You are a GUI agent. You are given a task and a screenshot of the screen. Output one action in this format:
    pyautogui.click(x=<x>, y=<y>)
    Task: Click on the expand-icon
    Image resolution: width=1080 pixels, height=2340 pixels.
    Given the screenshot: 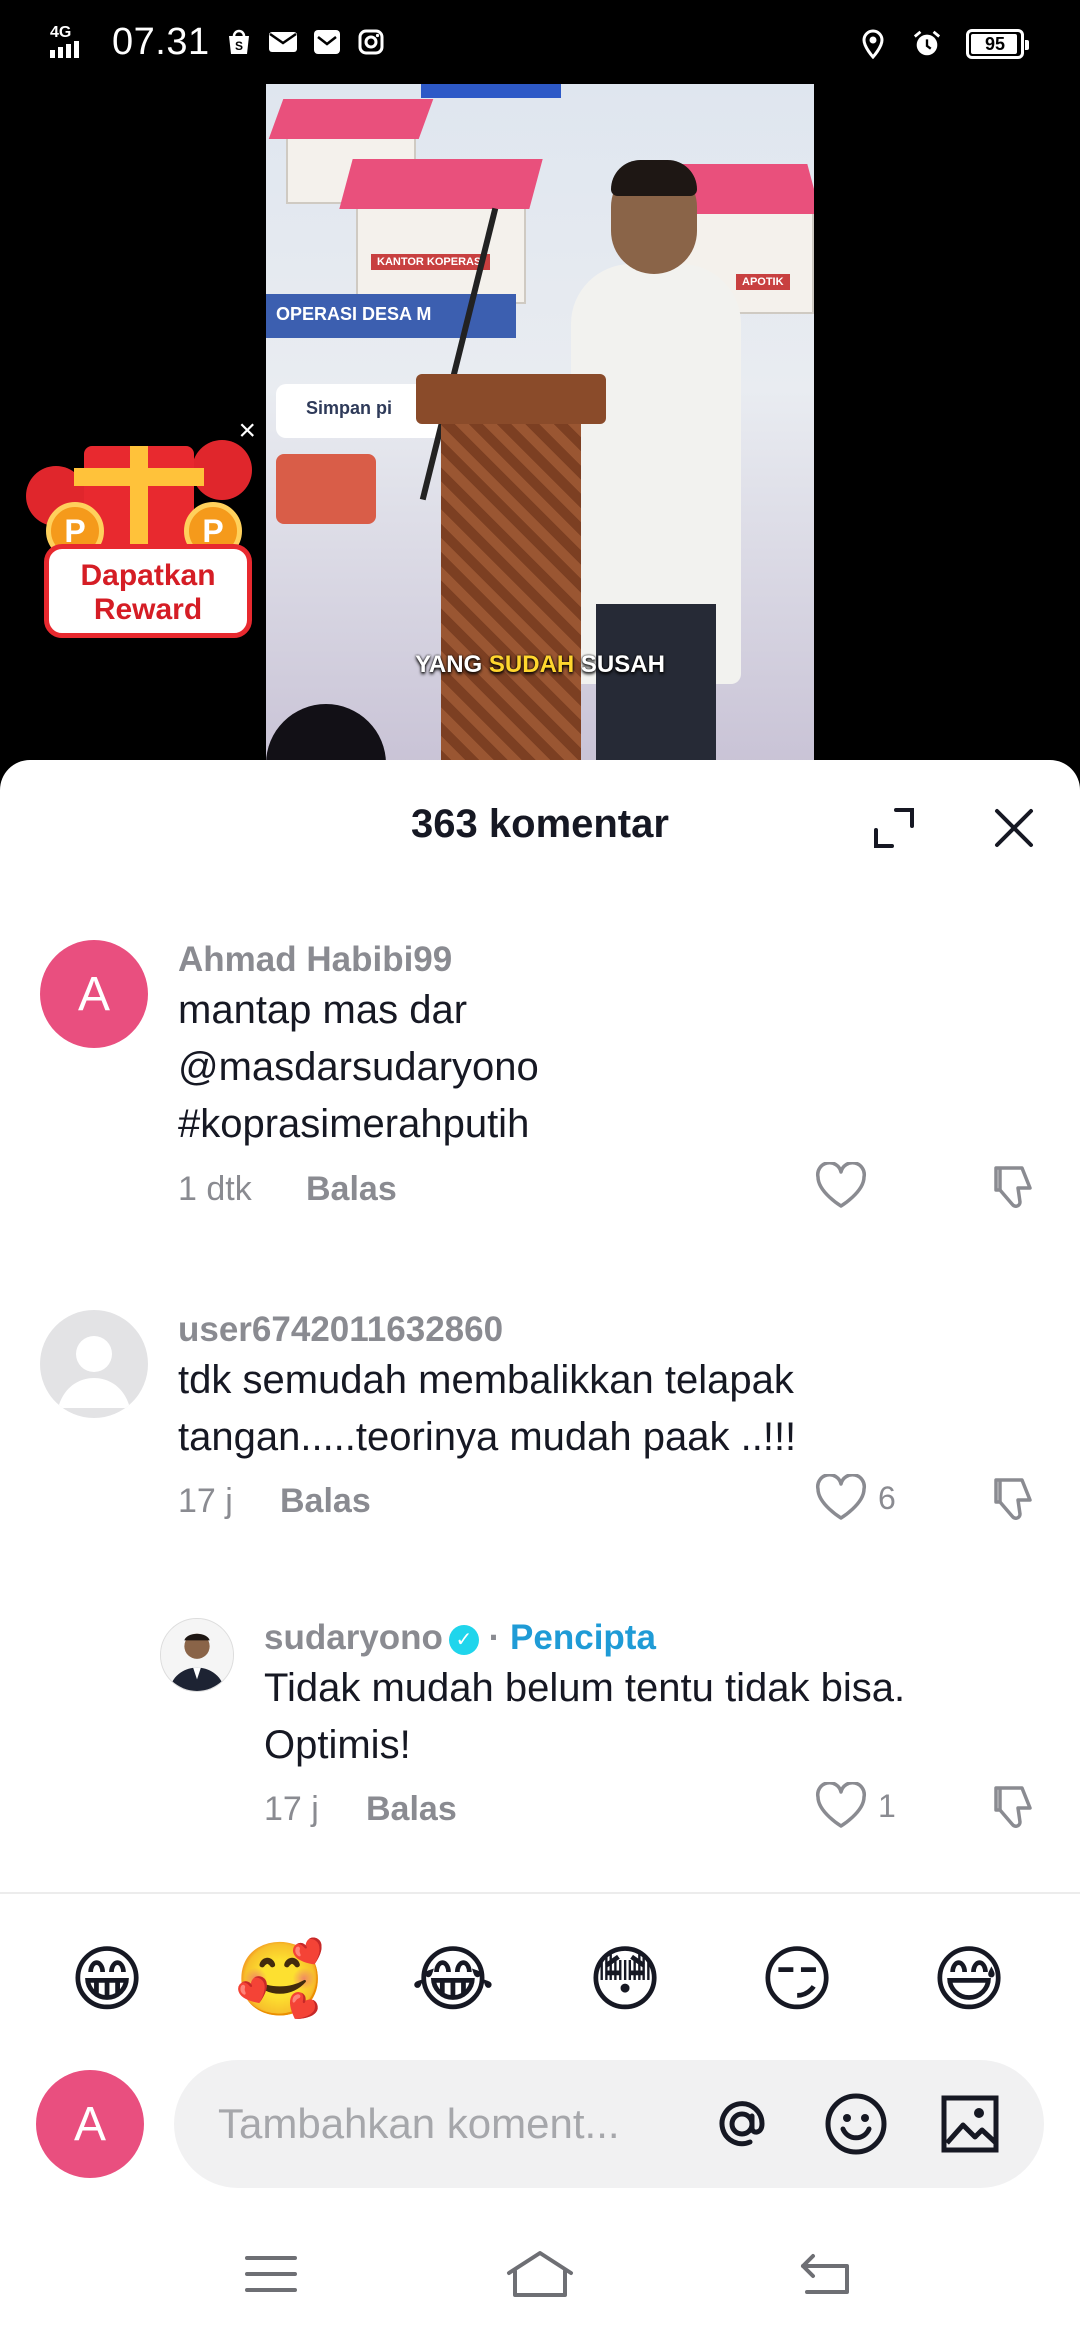 What is the action you would take?
    pyautogui.click(x=894, y=828)
    